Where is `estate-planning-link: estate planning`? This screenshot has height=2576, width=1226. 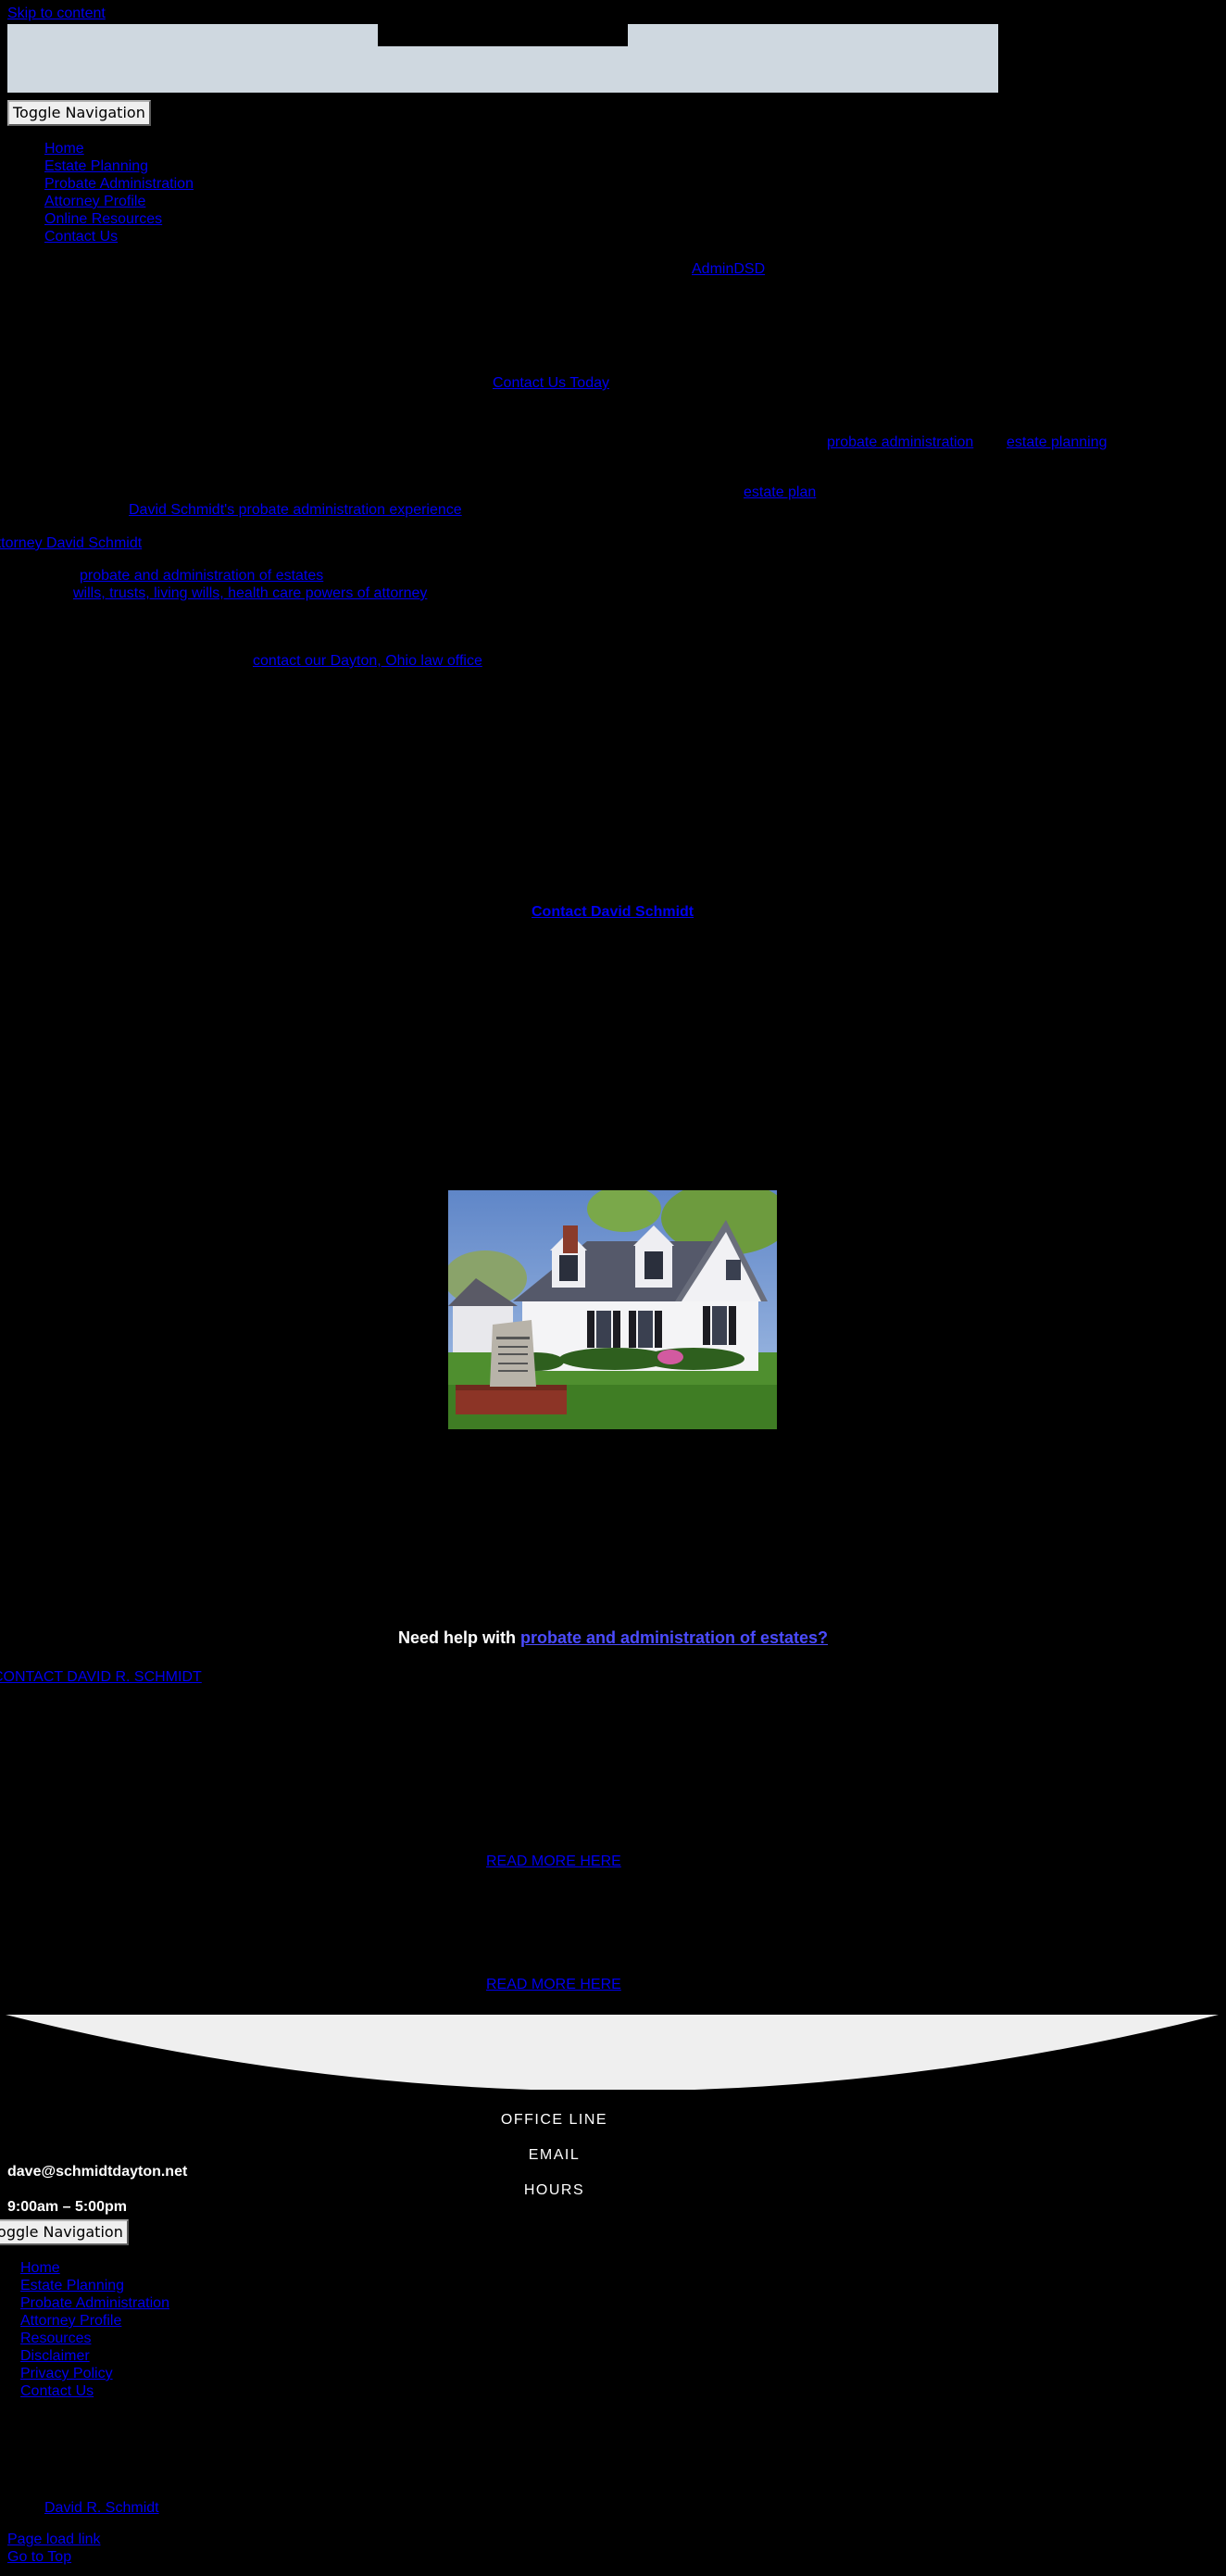 estate-planning-link: estate planning is located at coordinates (1057, 442).